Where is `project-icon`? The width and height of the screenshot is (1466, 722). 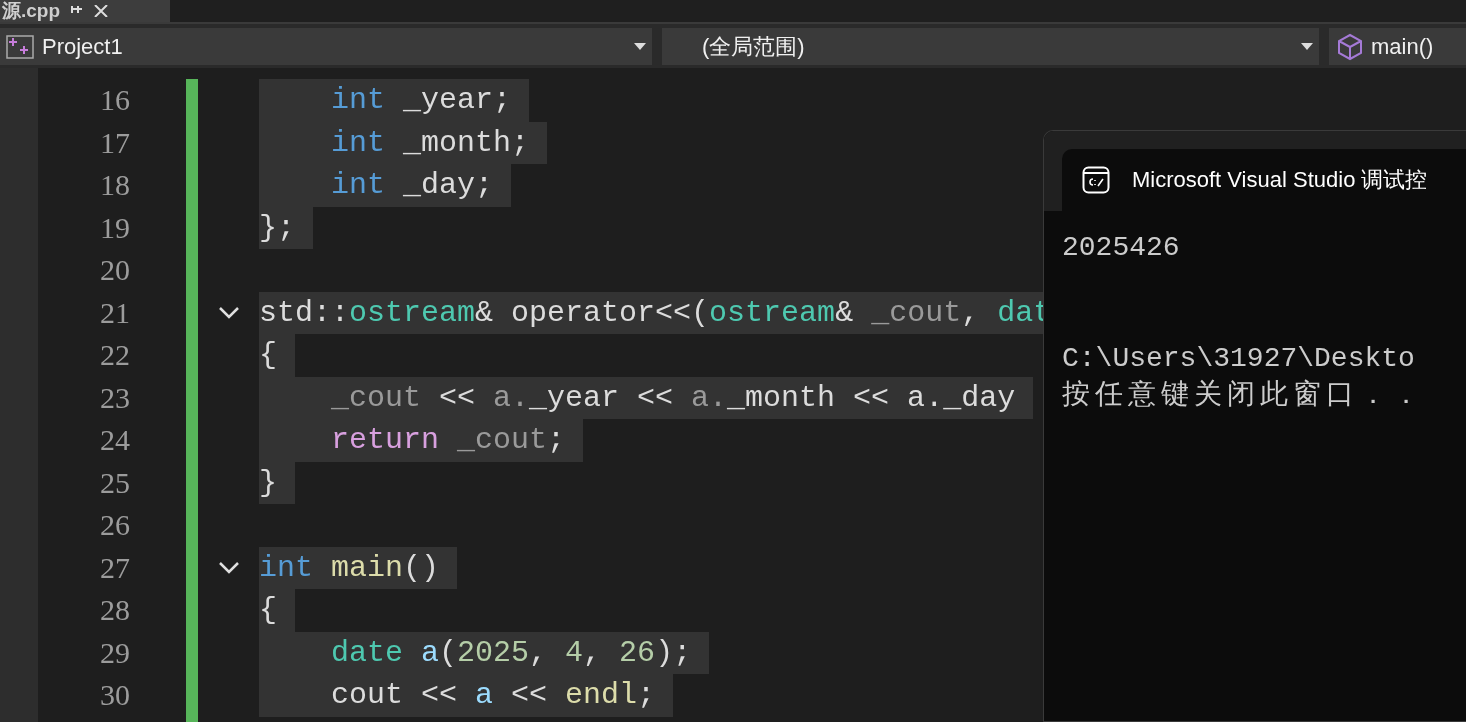
project-icon is located at coordinates (20, 46).